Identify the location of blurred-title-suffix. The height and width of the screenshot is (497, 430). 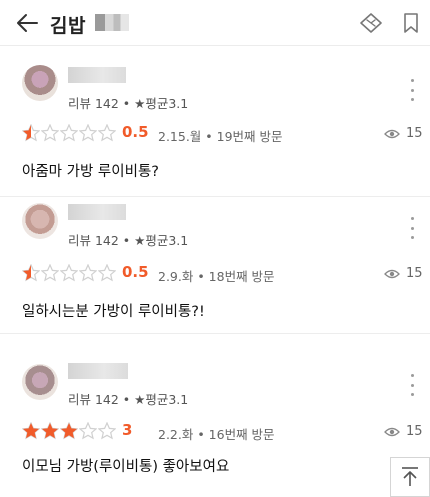
(112, 22).